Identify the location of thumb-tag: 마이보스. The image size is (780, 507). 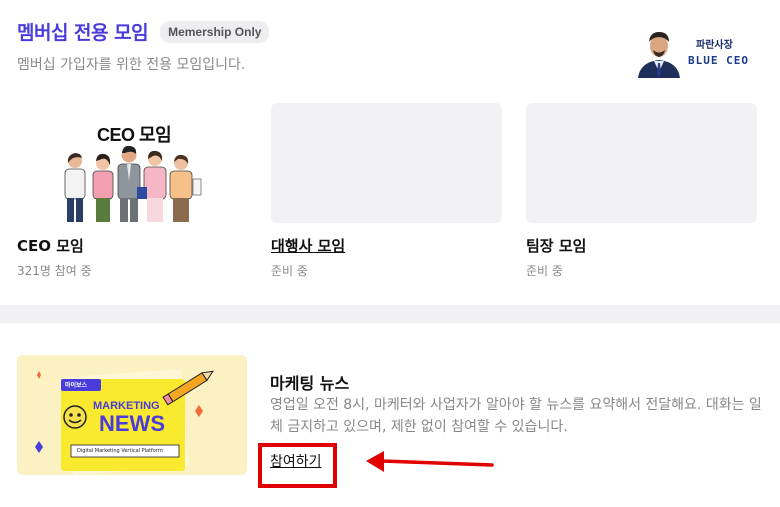
(76, 385).